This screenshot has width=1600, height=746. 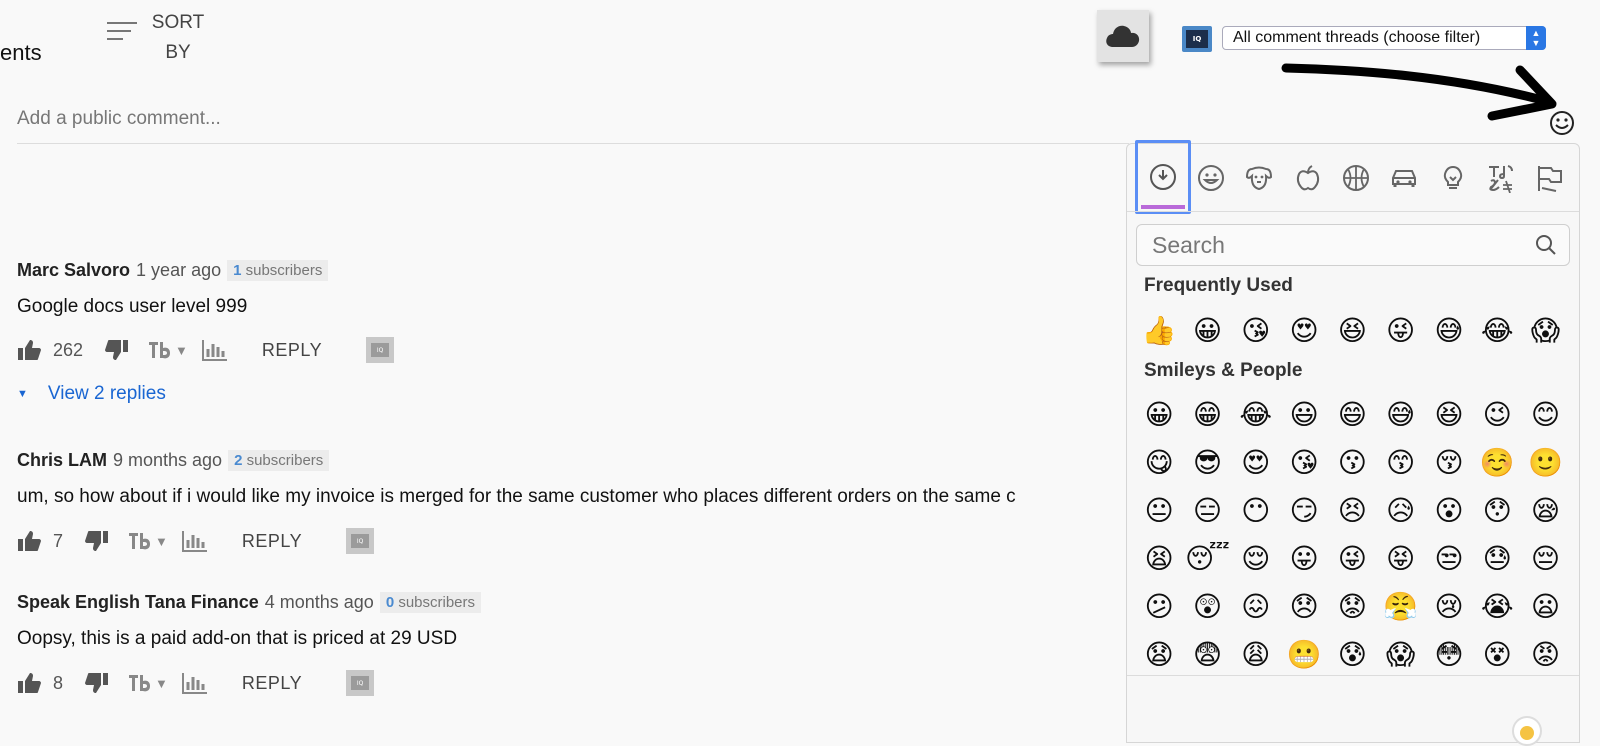 I want to click on emoji-item: 😬, so click(x=1304, y=654).